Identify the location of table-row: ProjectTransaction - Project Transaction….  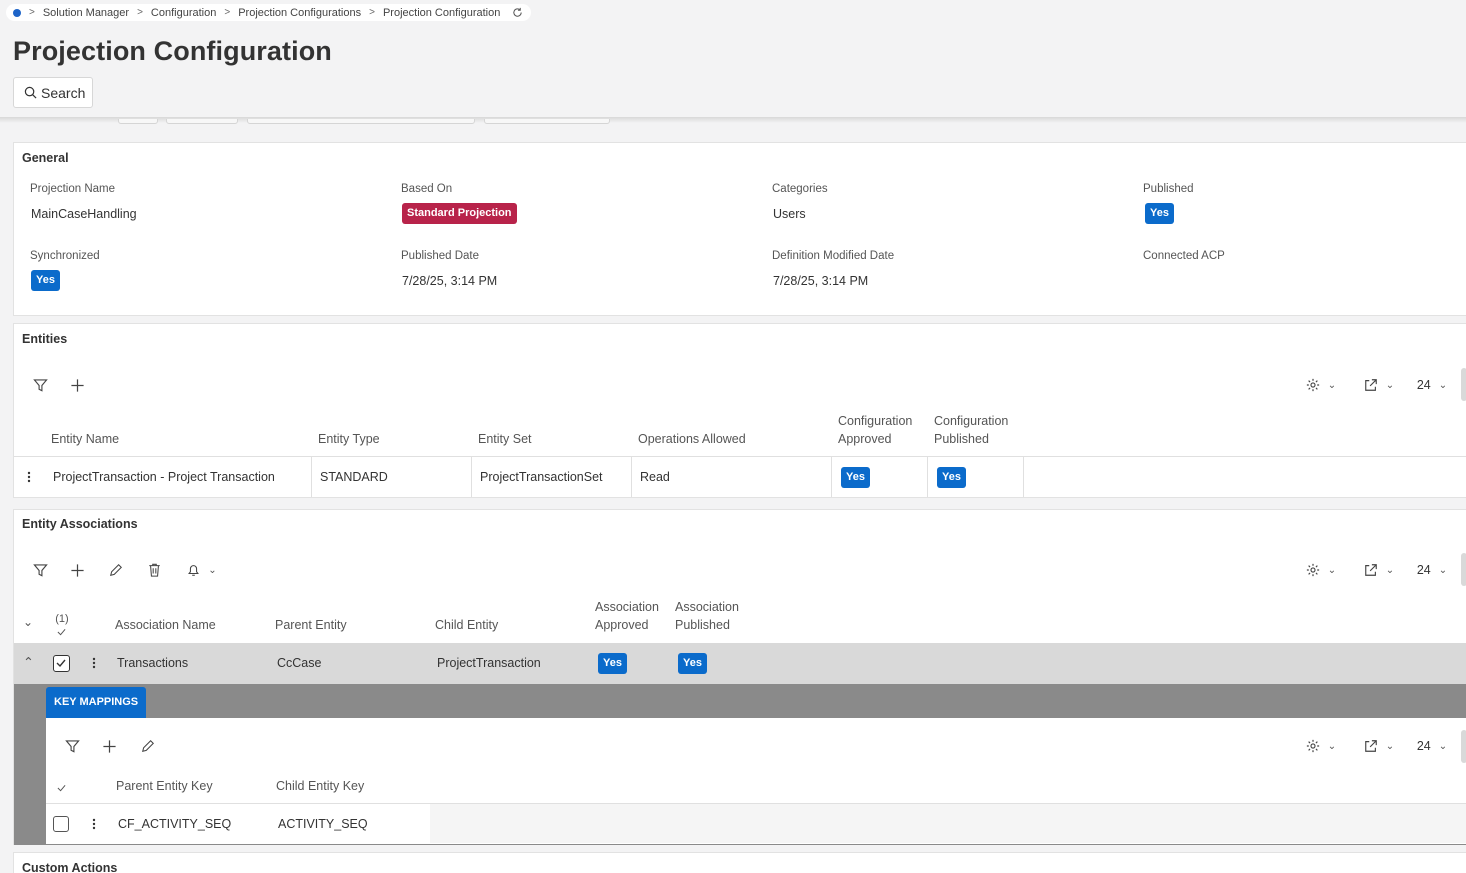
(740, 477).